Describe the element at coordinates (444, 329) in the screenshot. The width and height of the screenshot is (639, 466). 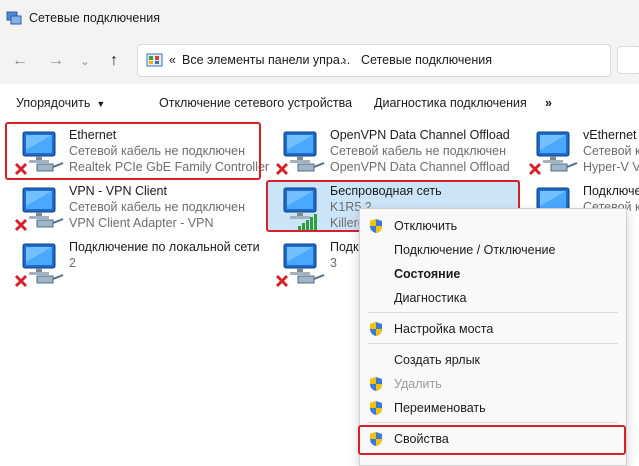
I see `menu-item-label: Настройка моста` at that location.